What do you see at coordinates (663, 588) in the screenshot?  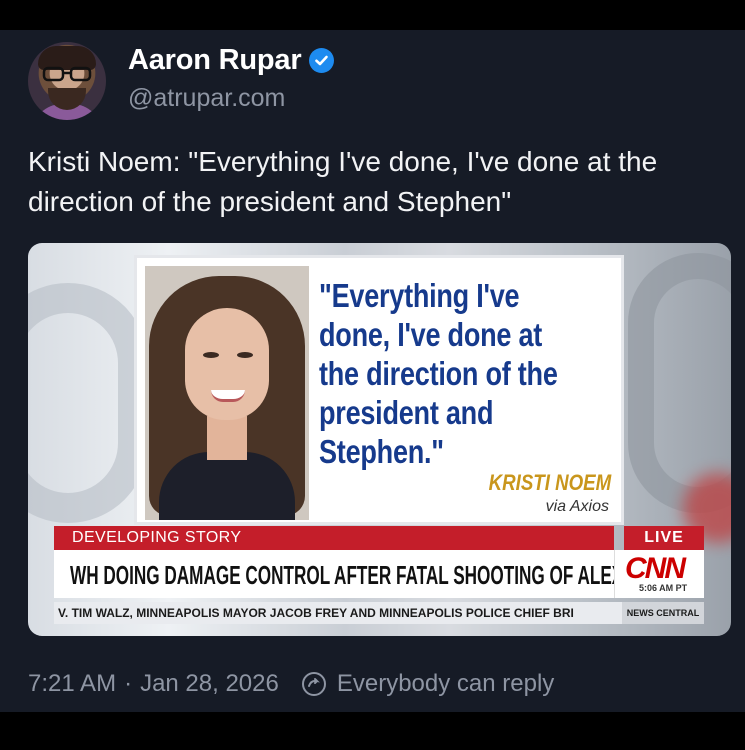 I see `broadcast-time: 5:06 AM PT` at bounding box center [663, 588].